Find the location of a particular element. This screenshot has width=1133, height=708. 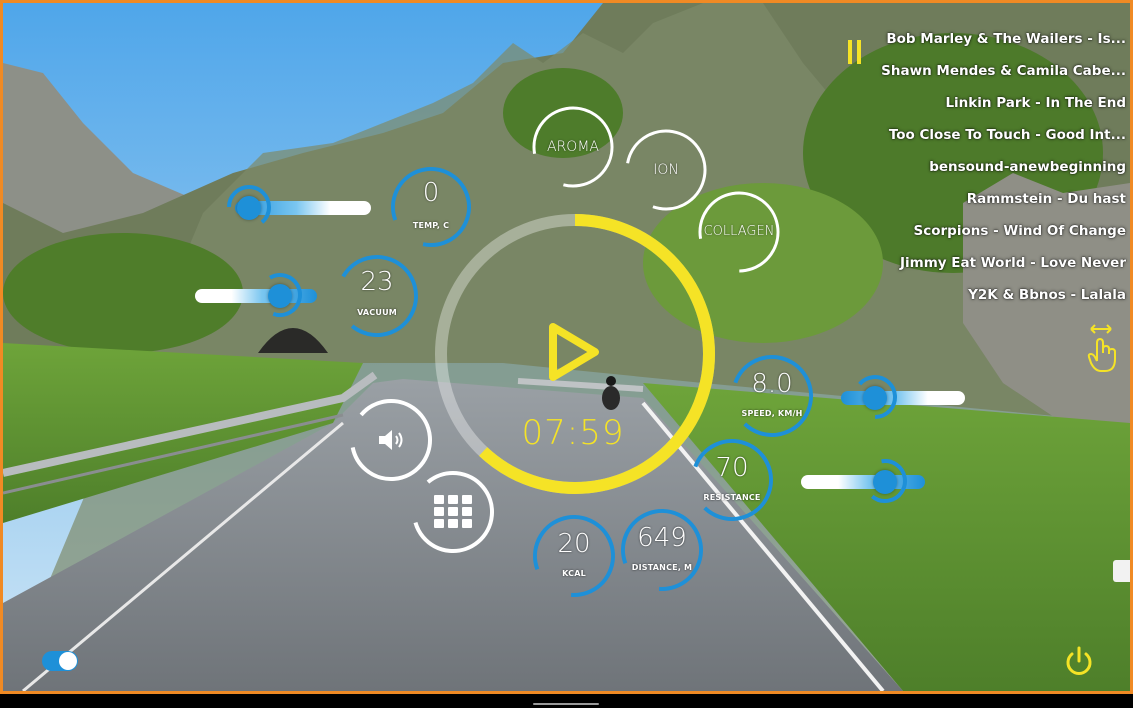

distance-label: DISTANCE, M is located at coordinates (662, 567).